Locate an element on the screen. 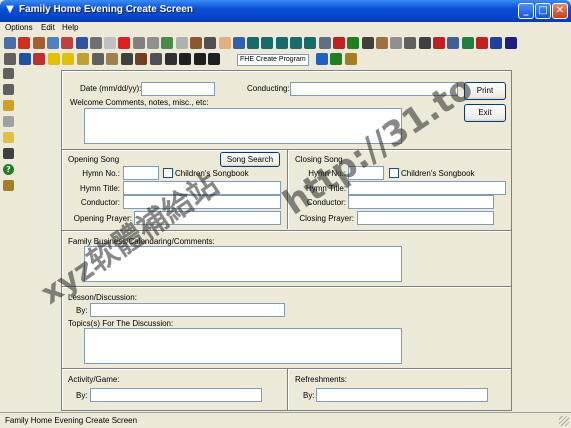 This screenshot has width=571, height=428. opening-hymn-title-label: Hymn Title: is located at coordinates (99, 188).